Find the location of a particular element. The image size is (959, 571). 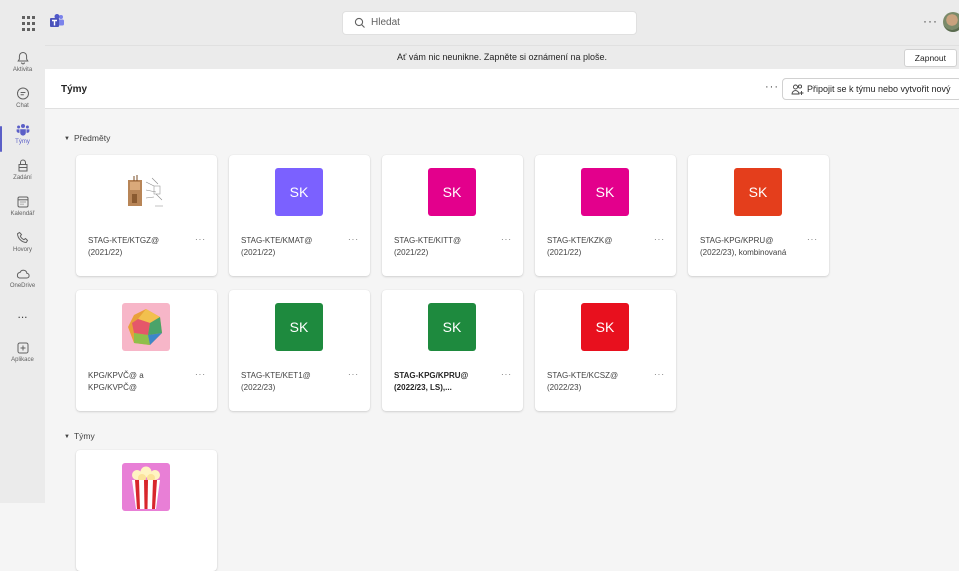

team-card: SK STAG-KTE/KMAT@ (2021/22) ··· is located at coordinates (299, 215).